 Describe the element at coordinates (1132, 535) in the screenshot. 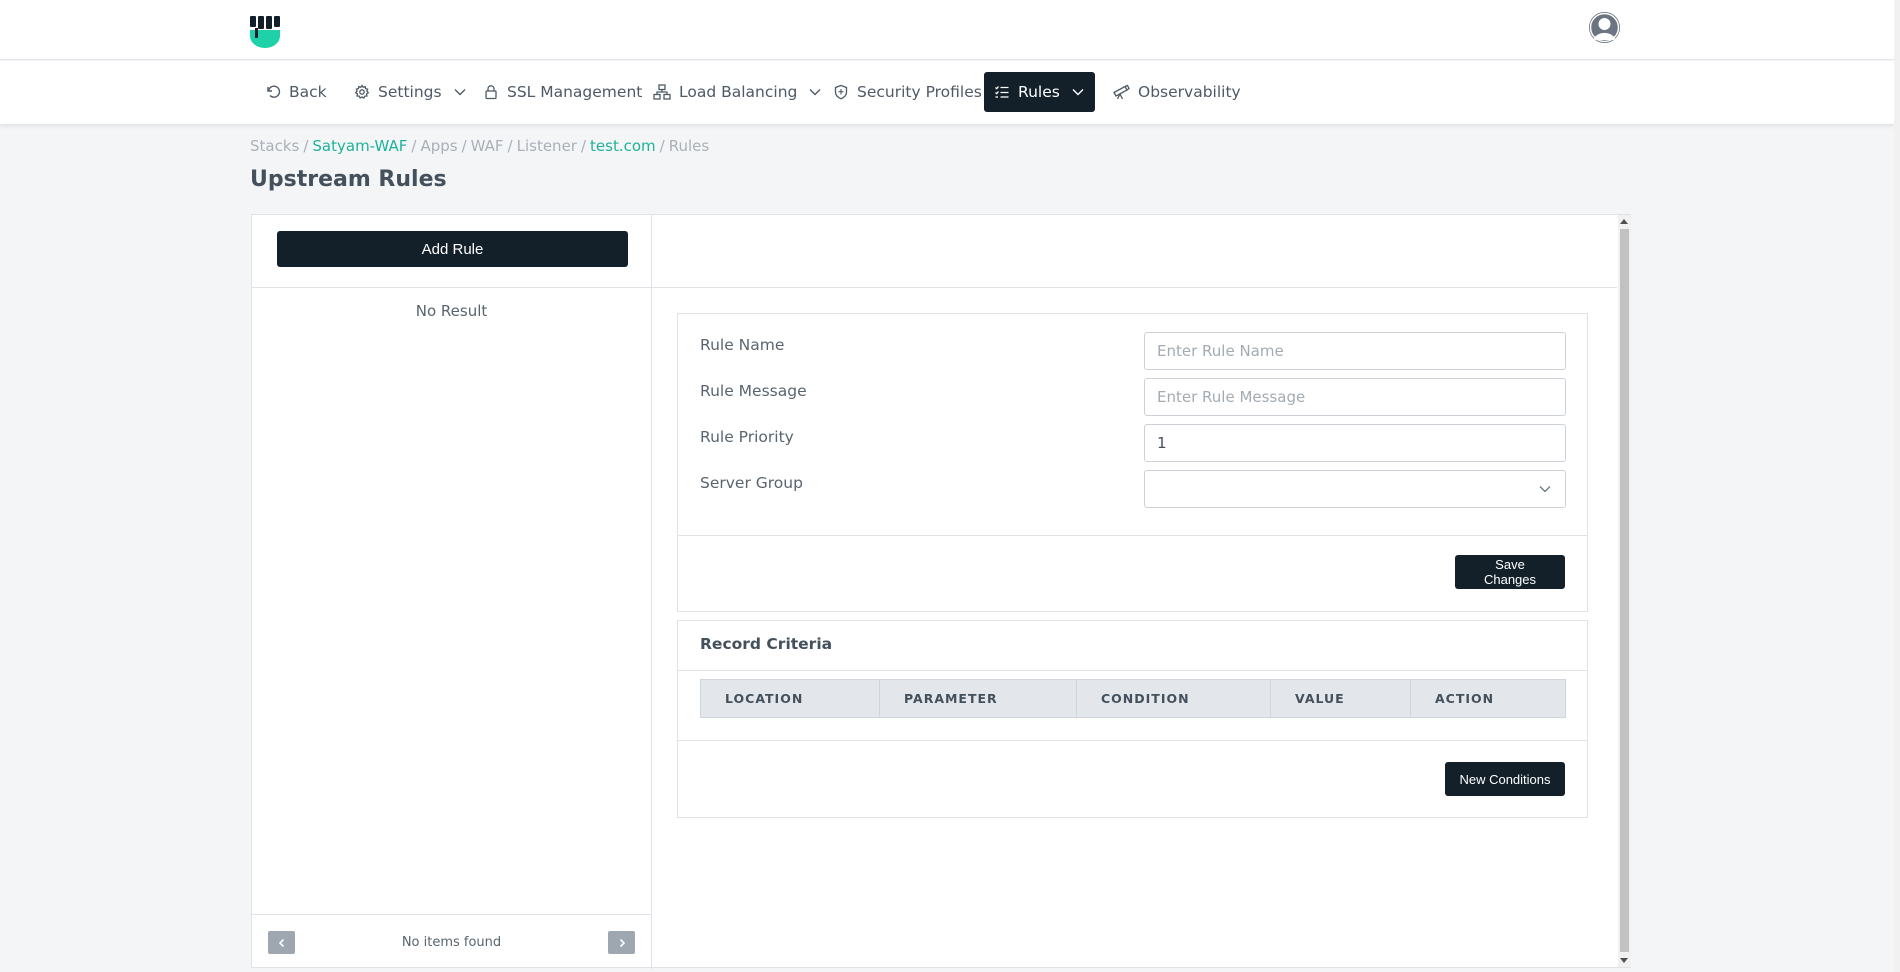

I see `form-divider` at that location.